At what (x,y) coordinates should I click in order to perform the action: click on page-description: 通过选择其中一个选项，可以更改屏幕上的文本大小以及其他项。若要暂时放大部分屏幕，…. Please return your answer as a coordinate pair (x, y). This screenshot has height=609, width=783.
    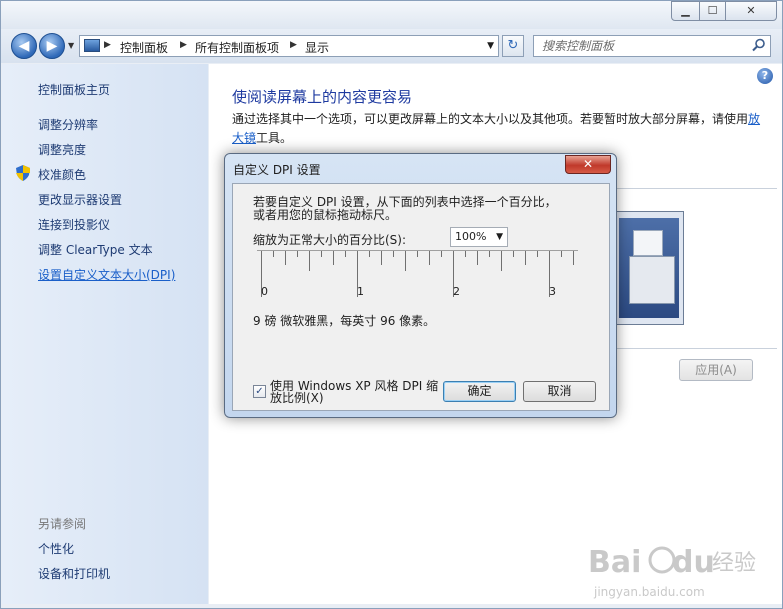
    Looking at the image, I should click on (499, 129).